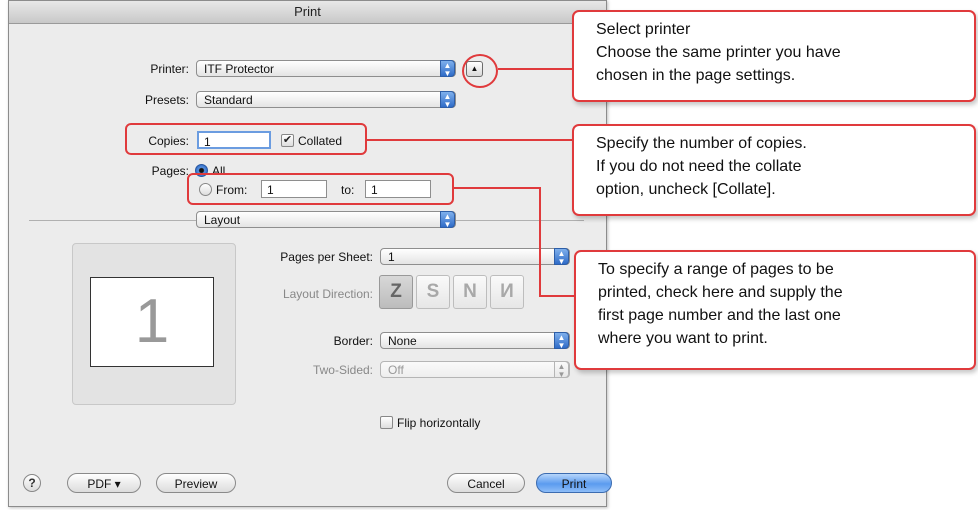  I want to click on callout-line: To specify a range of pages to be, so click(716, 269).